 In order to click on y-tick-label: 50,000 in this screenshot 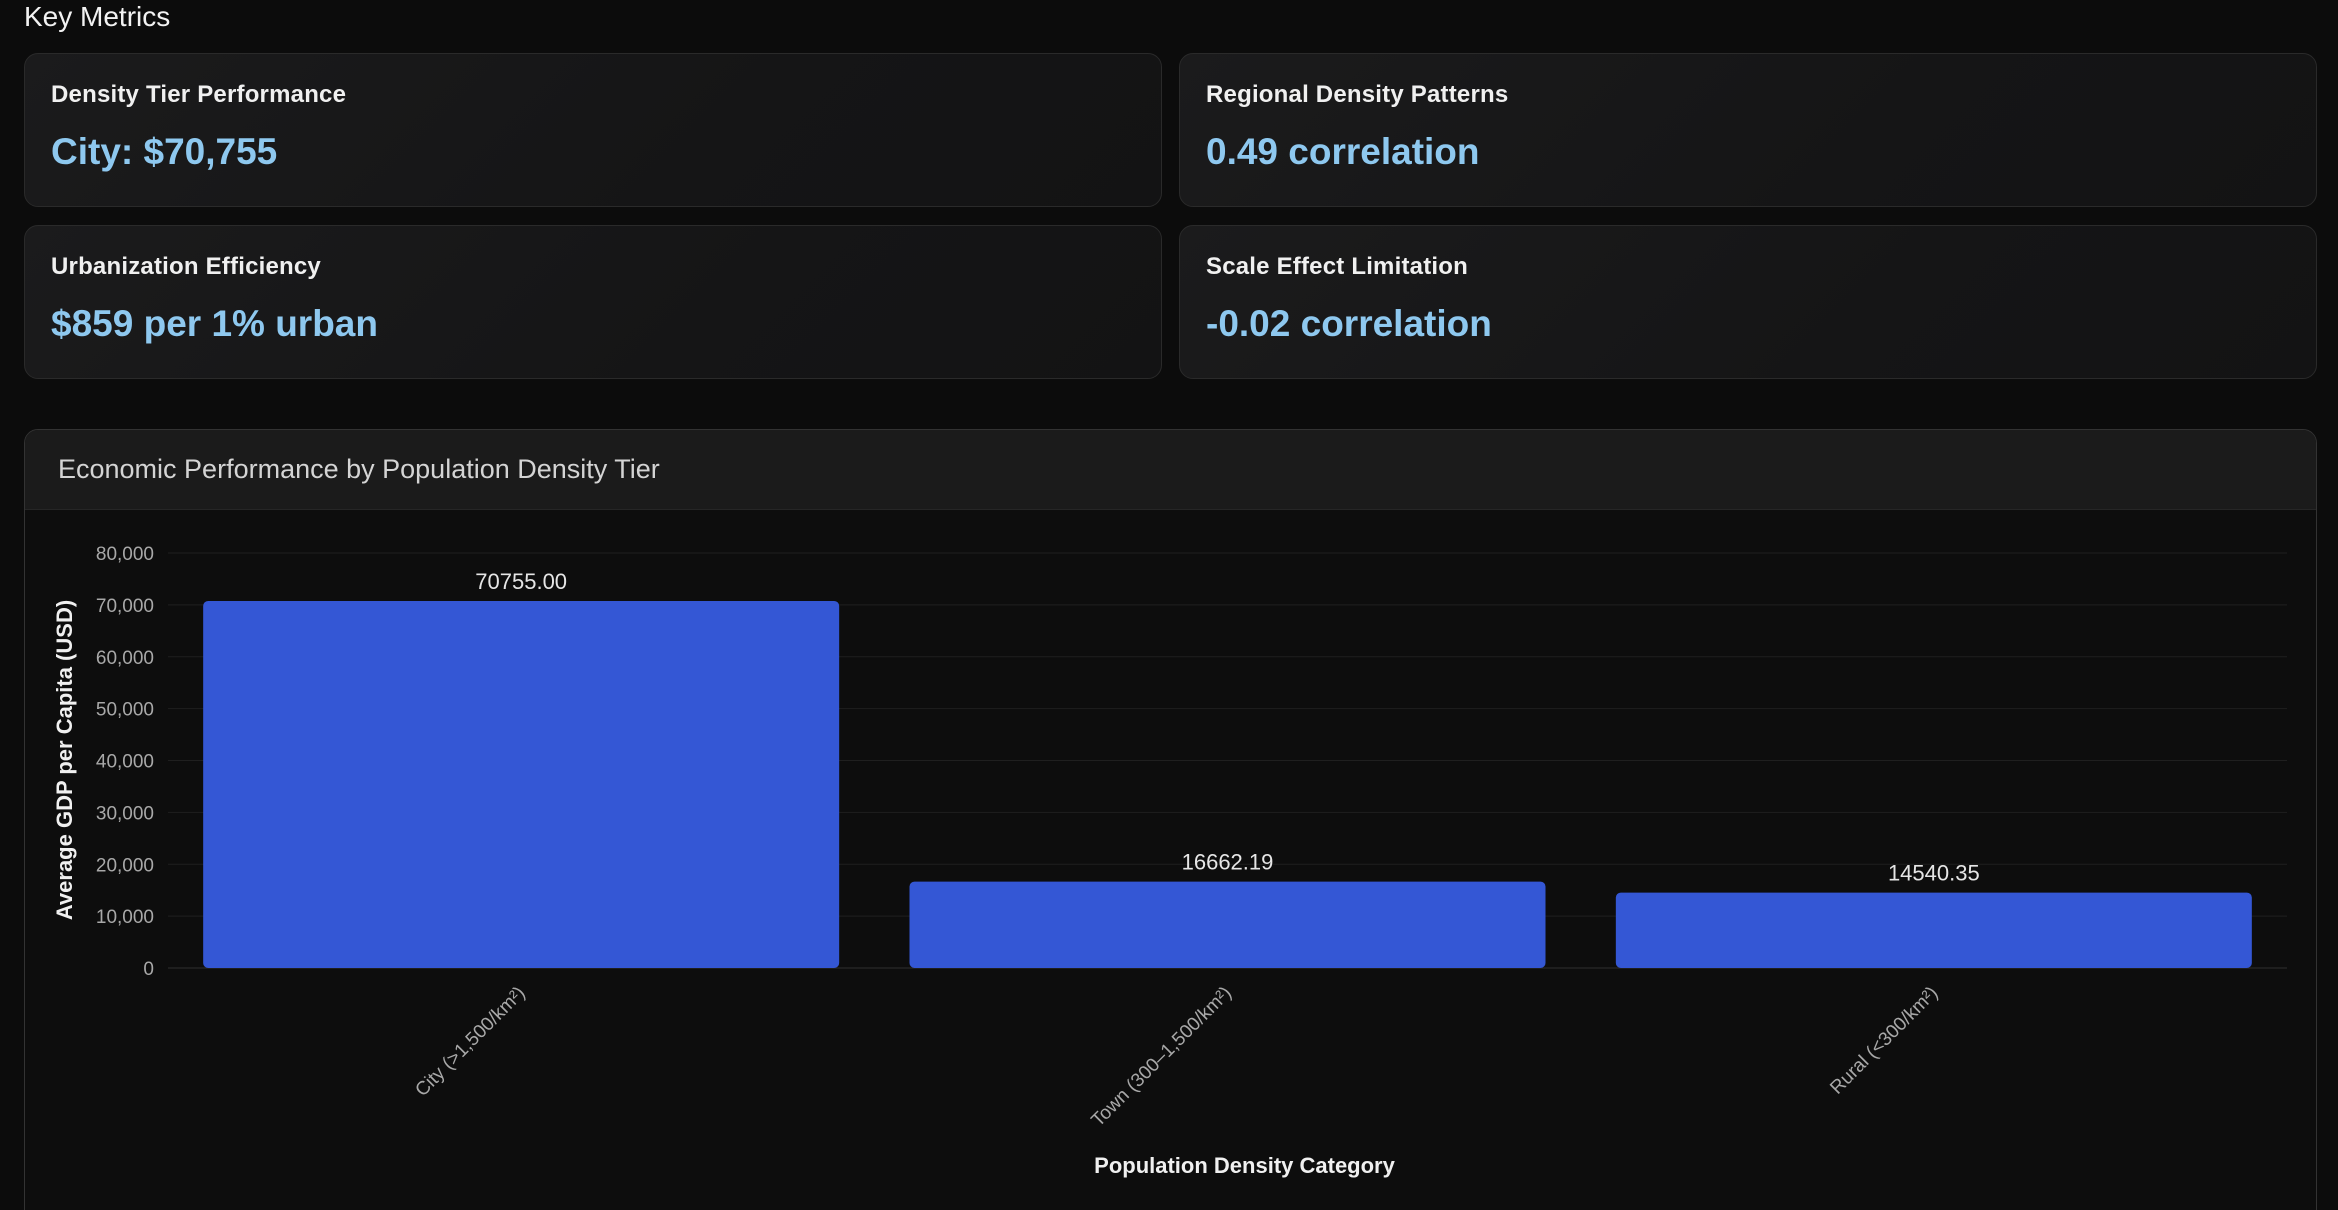, I will do `click(125, 710)`.